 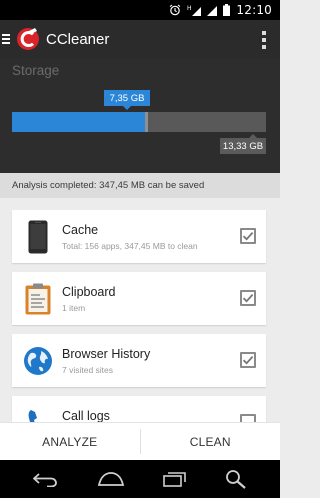 What do you see at coordinates (80, 230) in the screenshot?
I see `item-title: Cache` at bounding box center [80, 230].